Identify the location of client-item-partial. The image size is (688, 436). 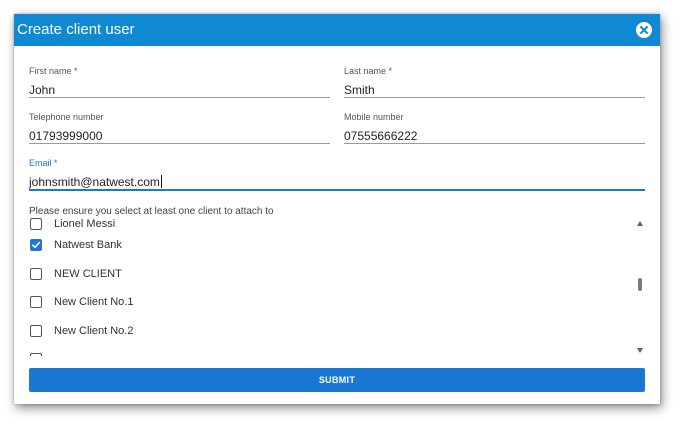
(36, 352).